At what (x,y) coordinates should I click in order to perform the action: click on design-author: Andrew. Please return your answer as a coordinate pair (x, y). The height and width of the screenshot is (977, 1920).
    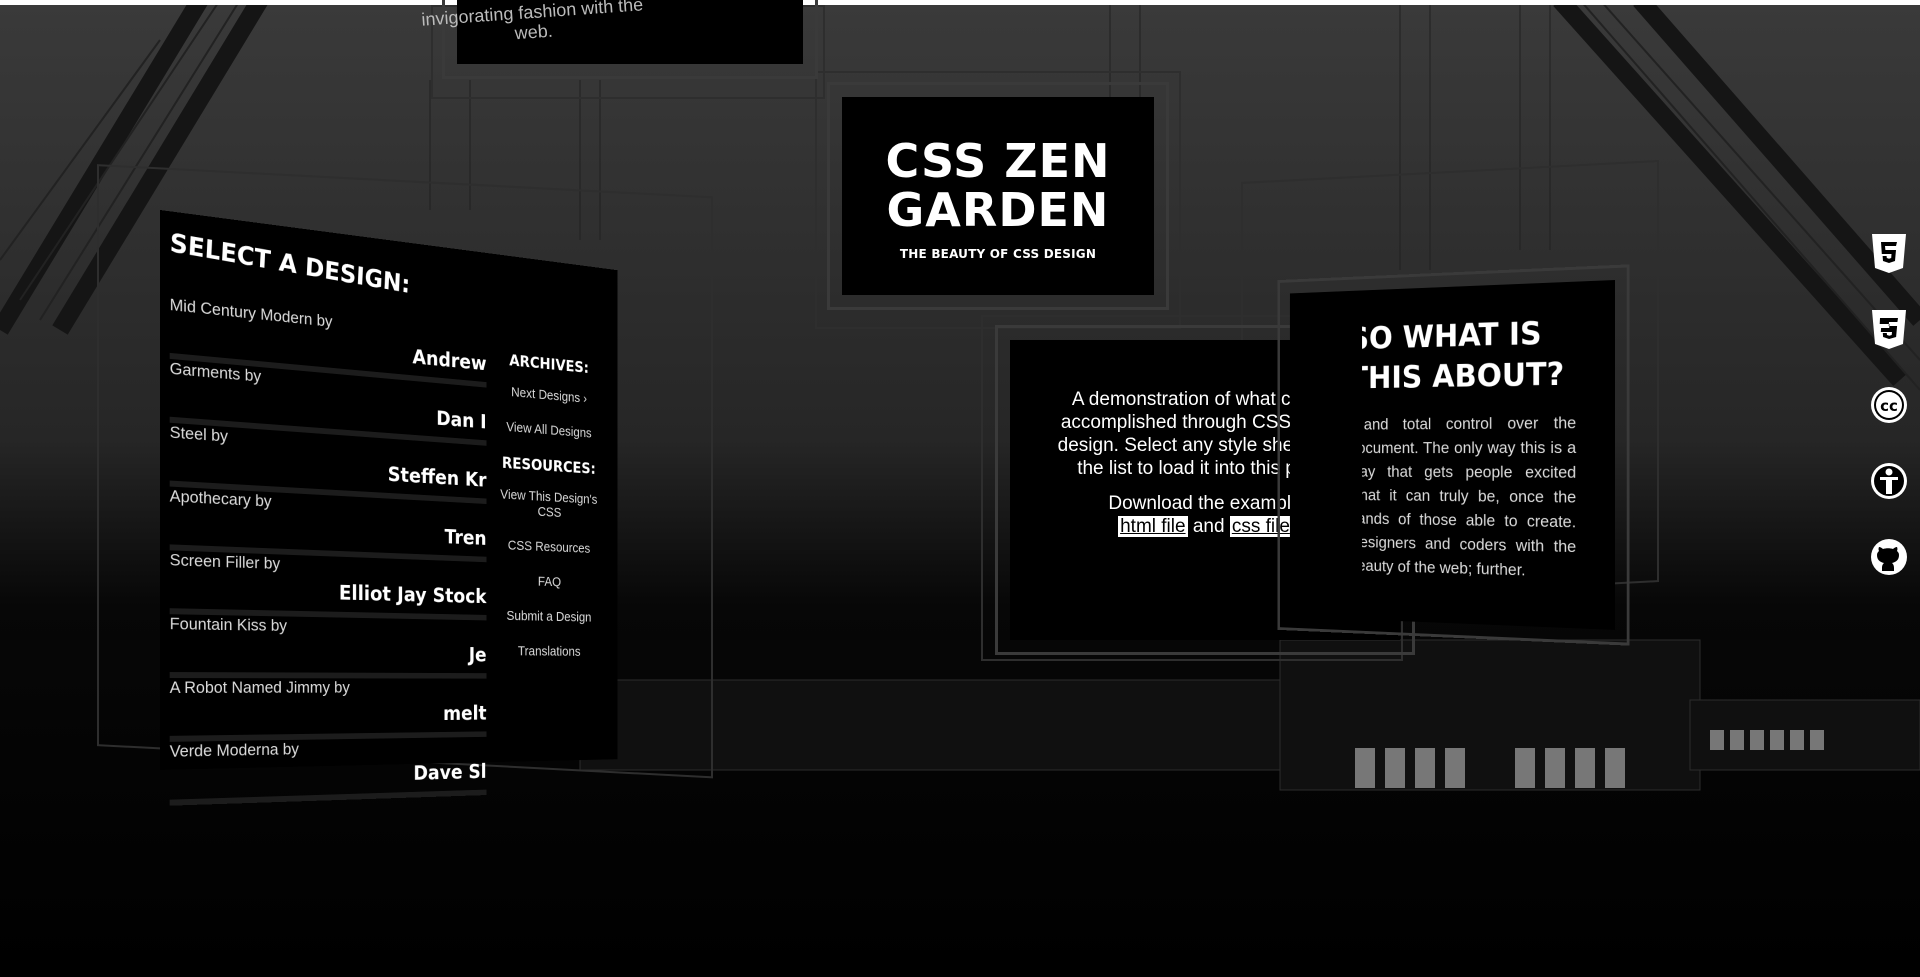
    Looking at the image, I should click on (449, 360).